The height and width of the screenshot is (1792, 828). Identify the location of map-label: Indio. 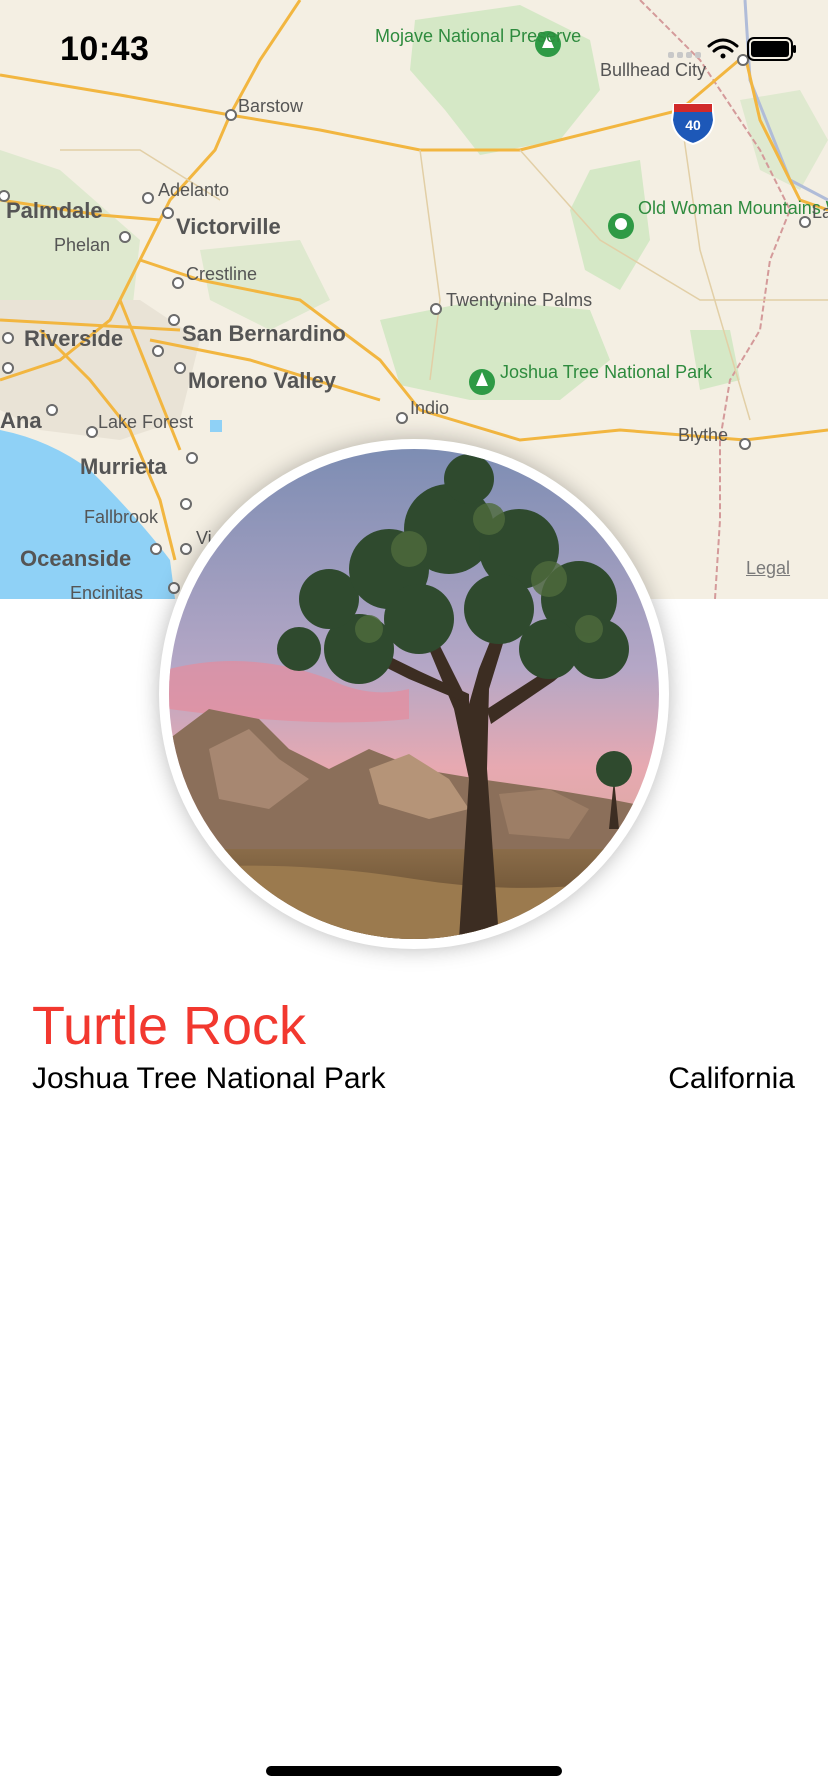
(429, 408).